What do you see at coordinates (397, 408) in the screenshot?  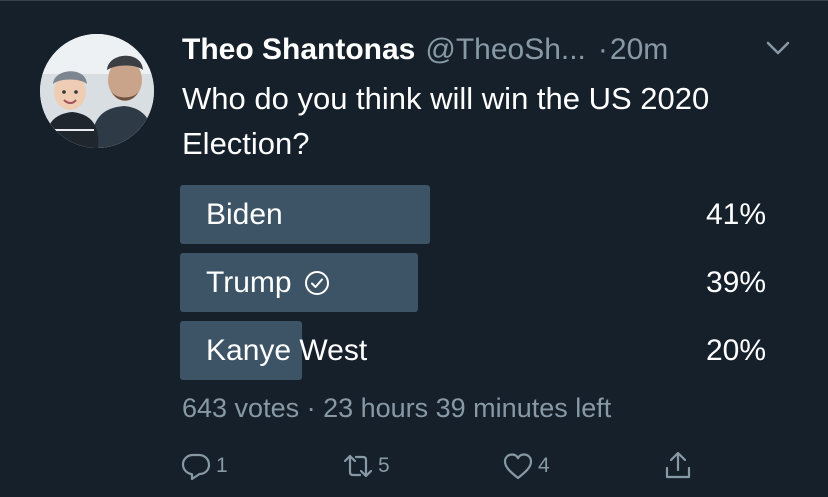 I see `poll-meta: 643 votes · 23 hours 39 minutes left` at bounding box center [397, 408].